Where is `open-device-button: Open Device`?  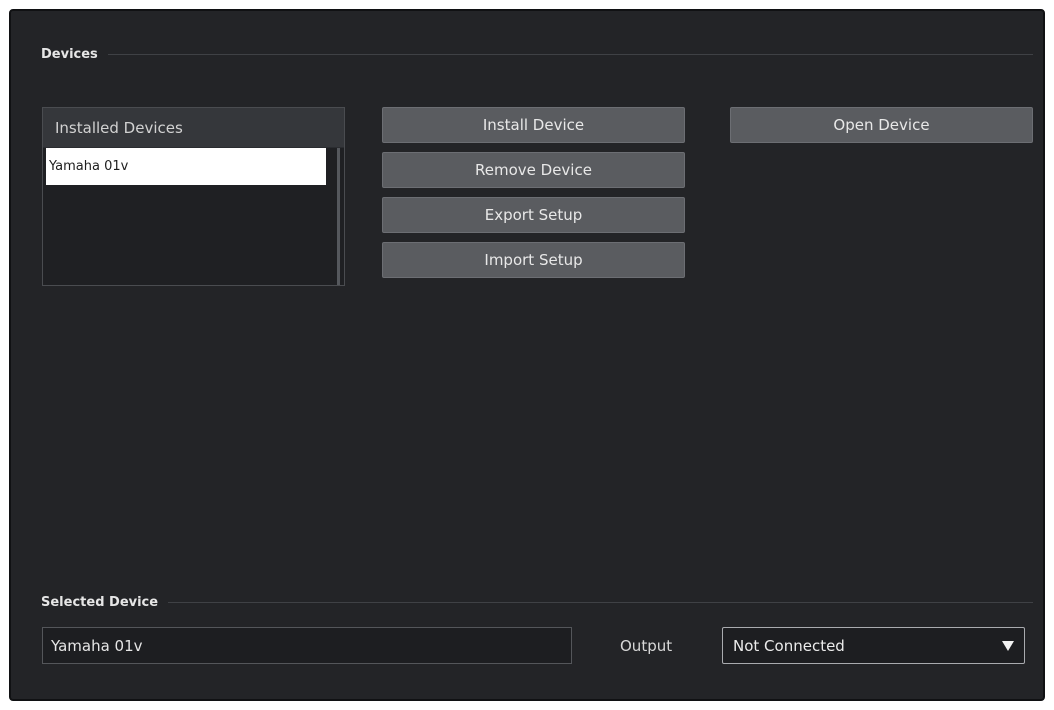 open-device-button: Open Device is located at coordinates (881, 125).